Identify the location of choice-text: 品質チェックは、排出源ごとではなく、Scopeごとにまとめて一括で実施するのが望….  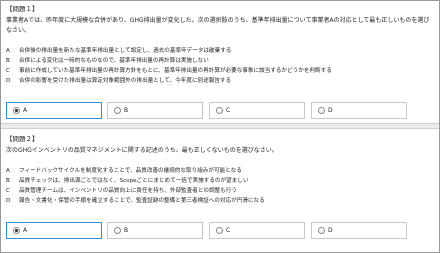
(134, 181).